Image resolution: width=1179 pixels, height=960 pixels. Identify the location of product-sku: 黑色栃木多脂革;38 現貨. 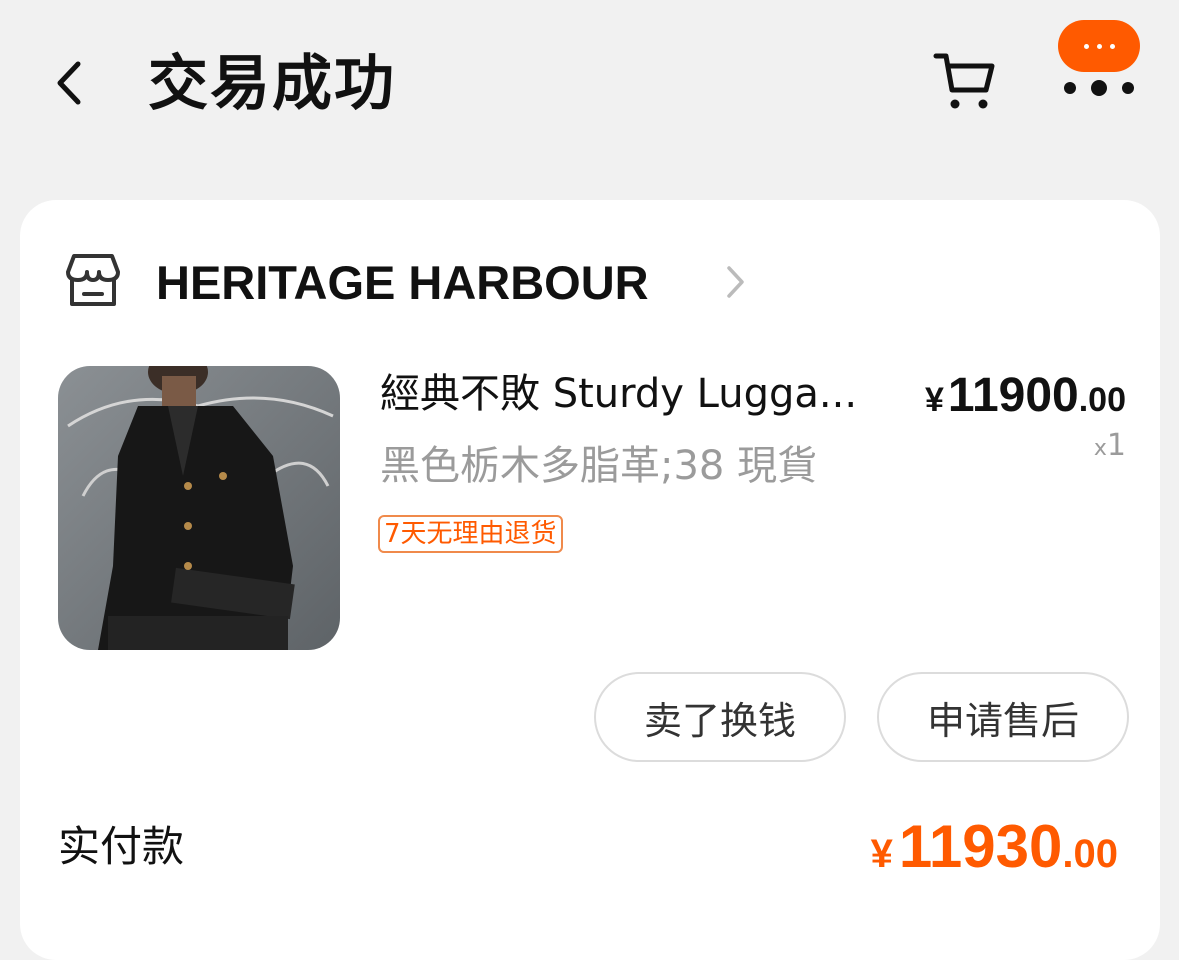
(599, 466).